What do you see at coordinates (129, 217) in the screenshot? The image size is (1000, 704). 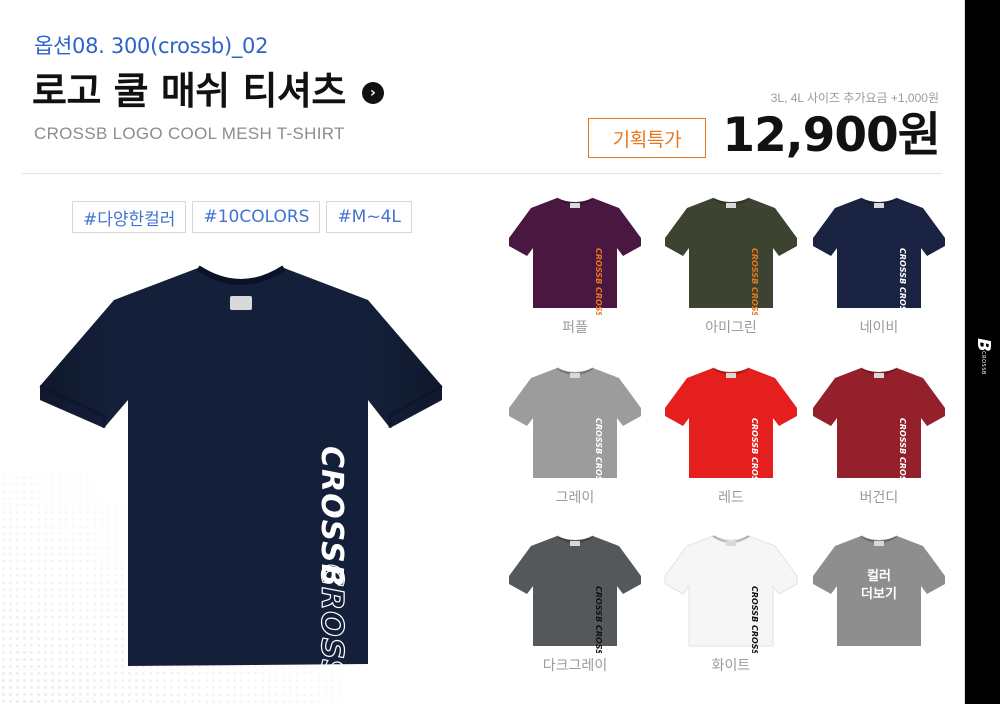 I see `hashtag: #다양한컬러` at bounding box center [129, 217].